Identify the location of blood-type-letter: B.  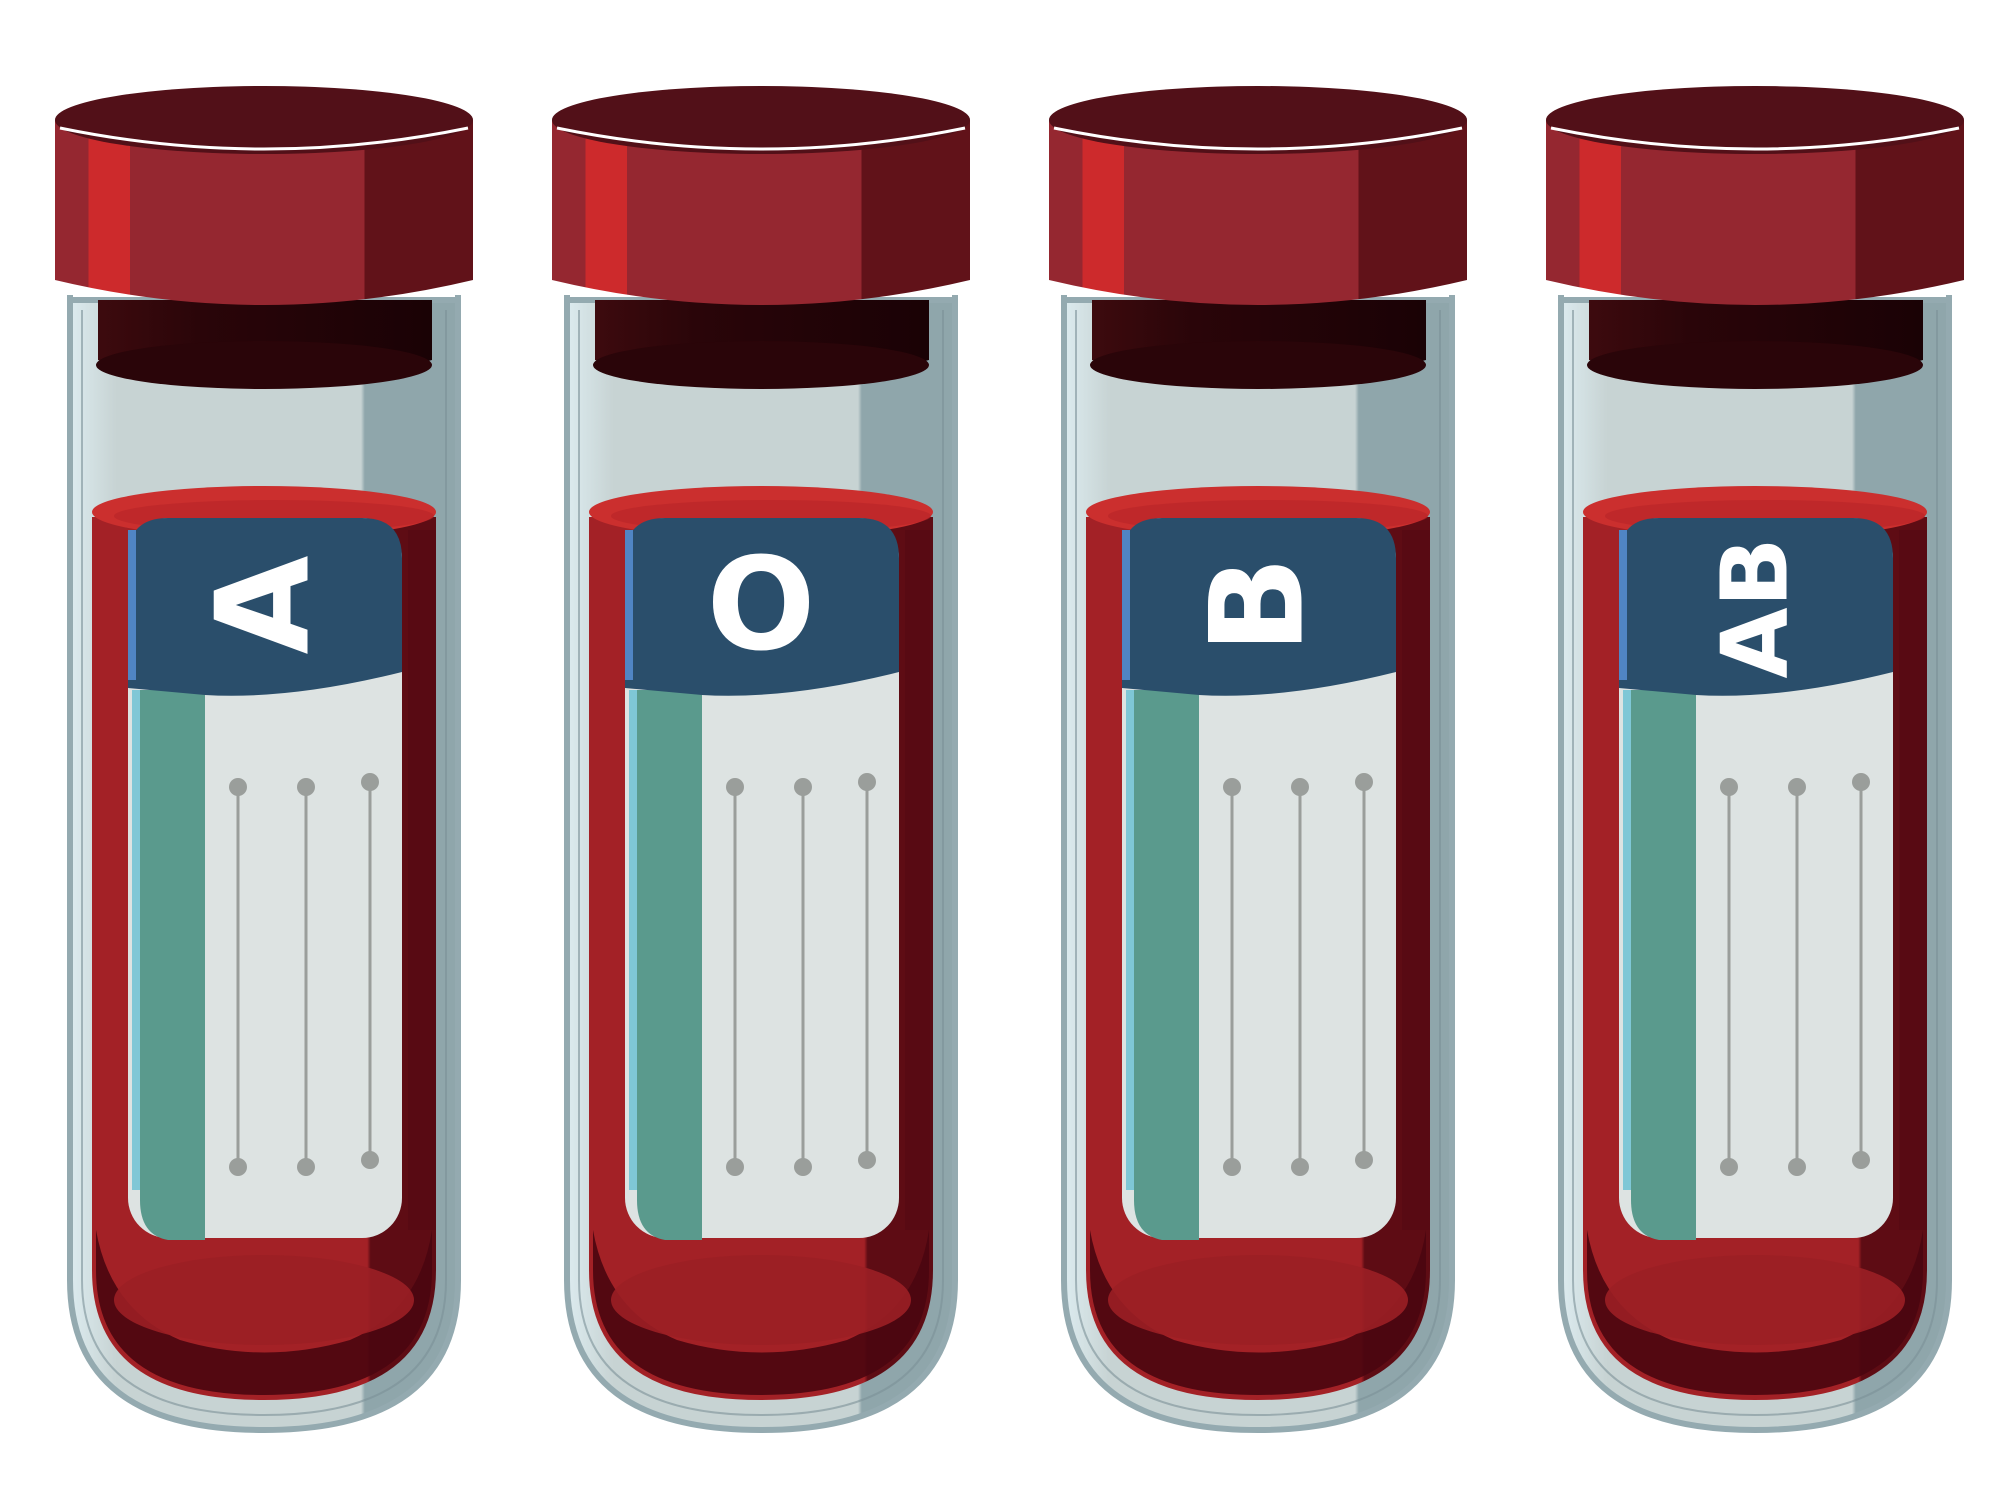
(1258, 605).